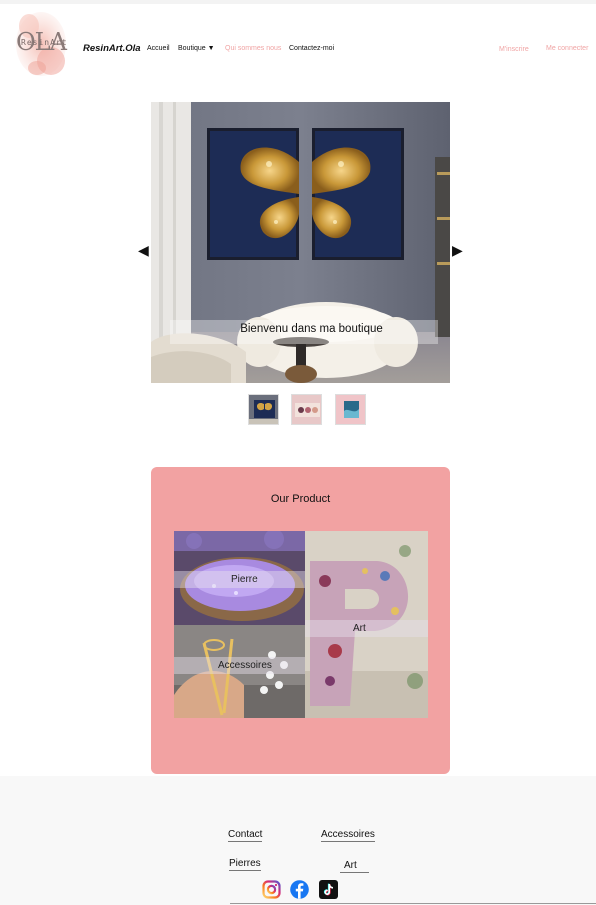  What do you see at coordinates (253, 48) in the screenshot?
I see `nav-qui-sommes-nous: Qui sommes nous` at bounding box center [253, 48].